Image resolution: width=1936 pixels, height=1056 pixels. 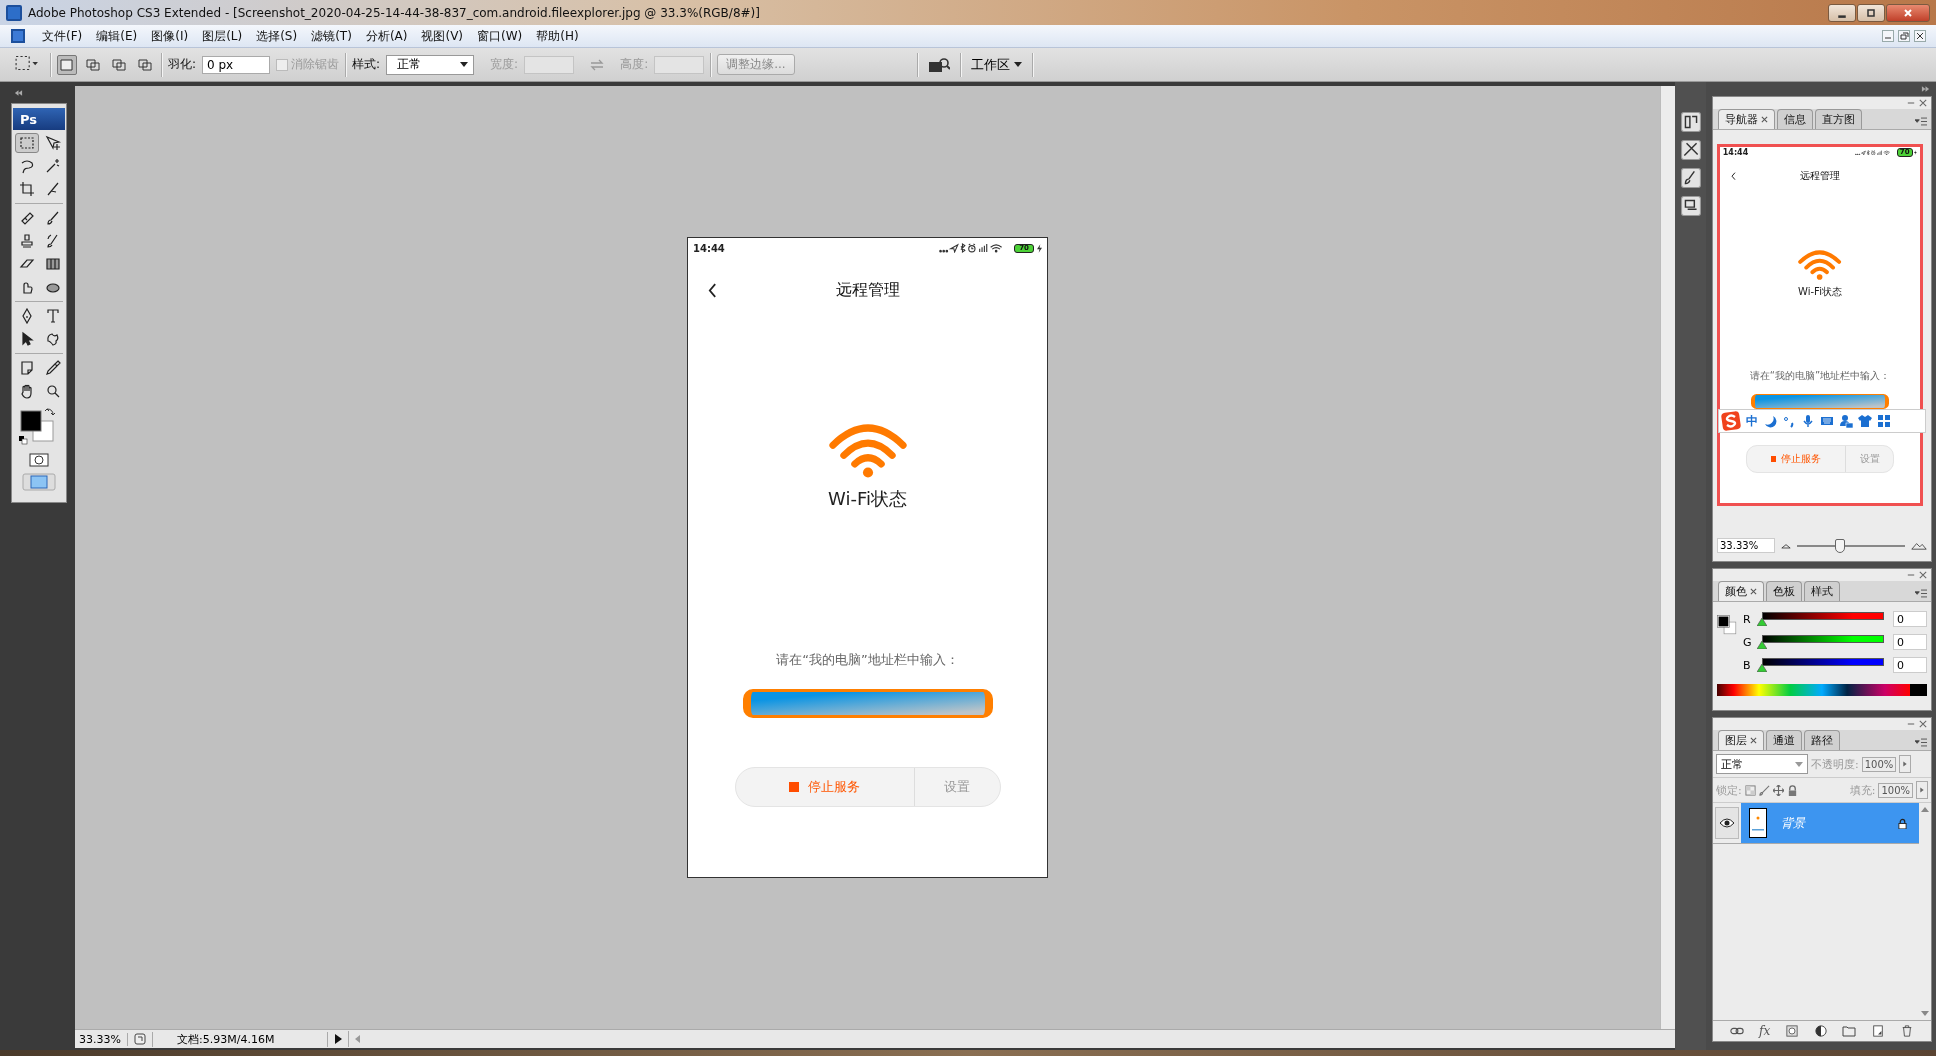 I want to click on color-ramp, so click(x=1822, y=690).